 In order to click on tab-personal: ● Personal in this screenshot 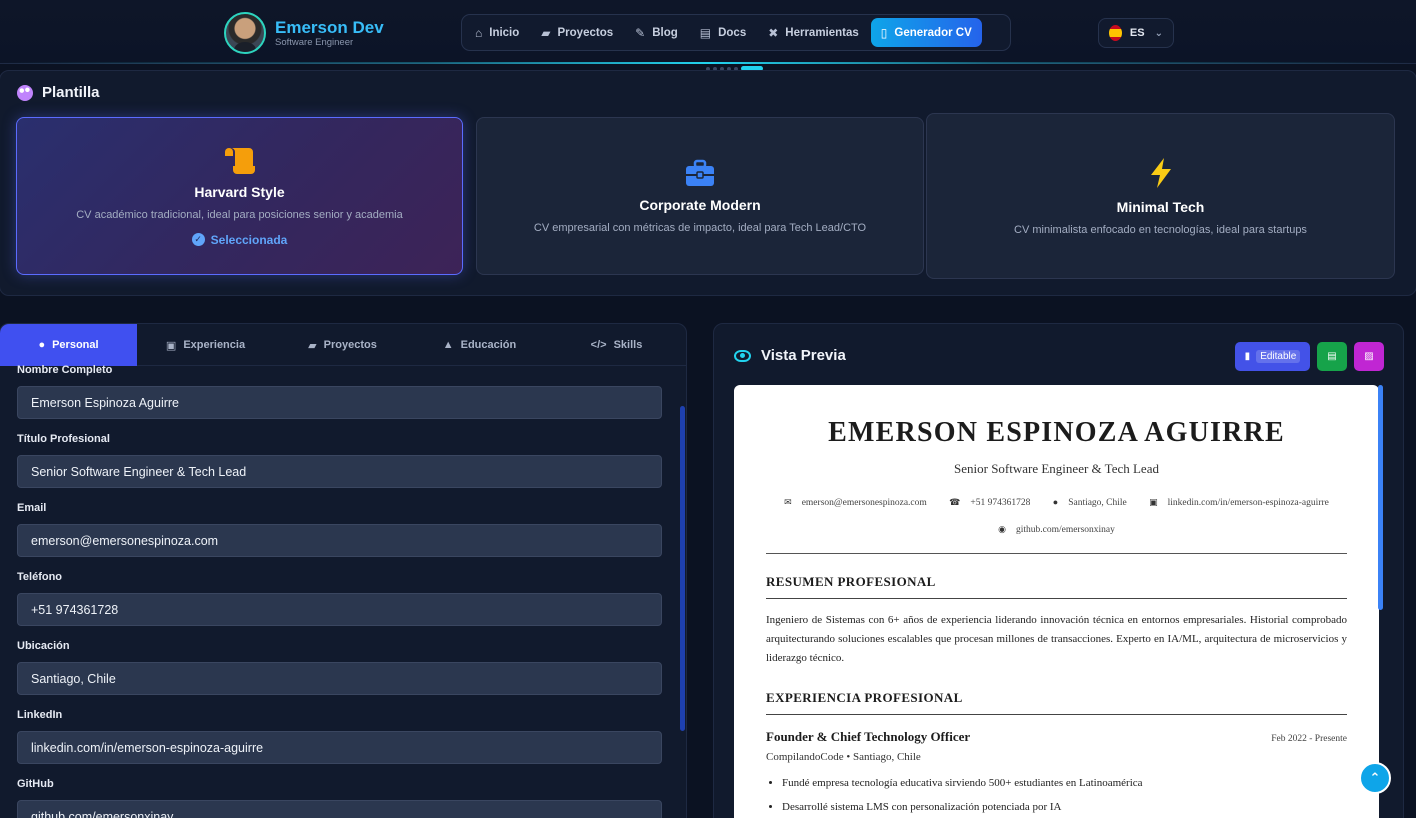, I will do `click(68, 345)`.